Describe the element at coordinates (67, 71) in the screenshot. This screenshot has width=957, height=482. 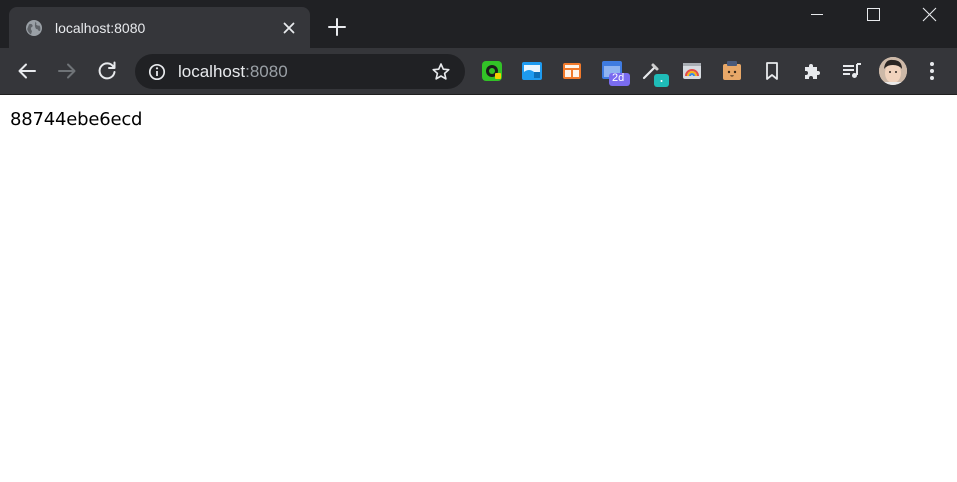
I see `arrow-right-icon` at that location.